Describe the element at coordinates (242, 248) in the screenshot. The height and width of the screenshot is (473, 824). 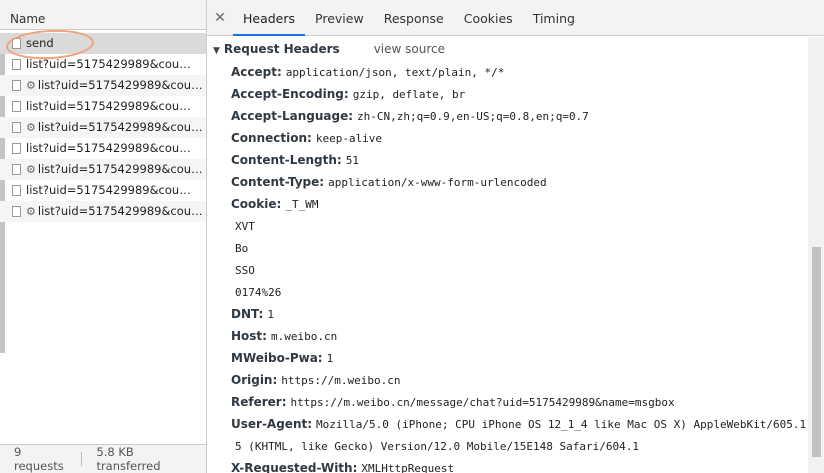
I see `header-value: Bo` at that location.